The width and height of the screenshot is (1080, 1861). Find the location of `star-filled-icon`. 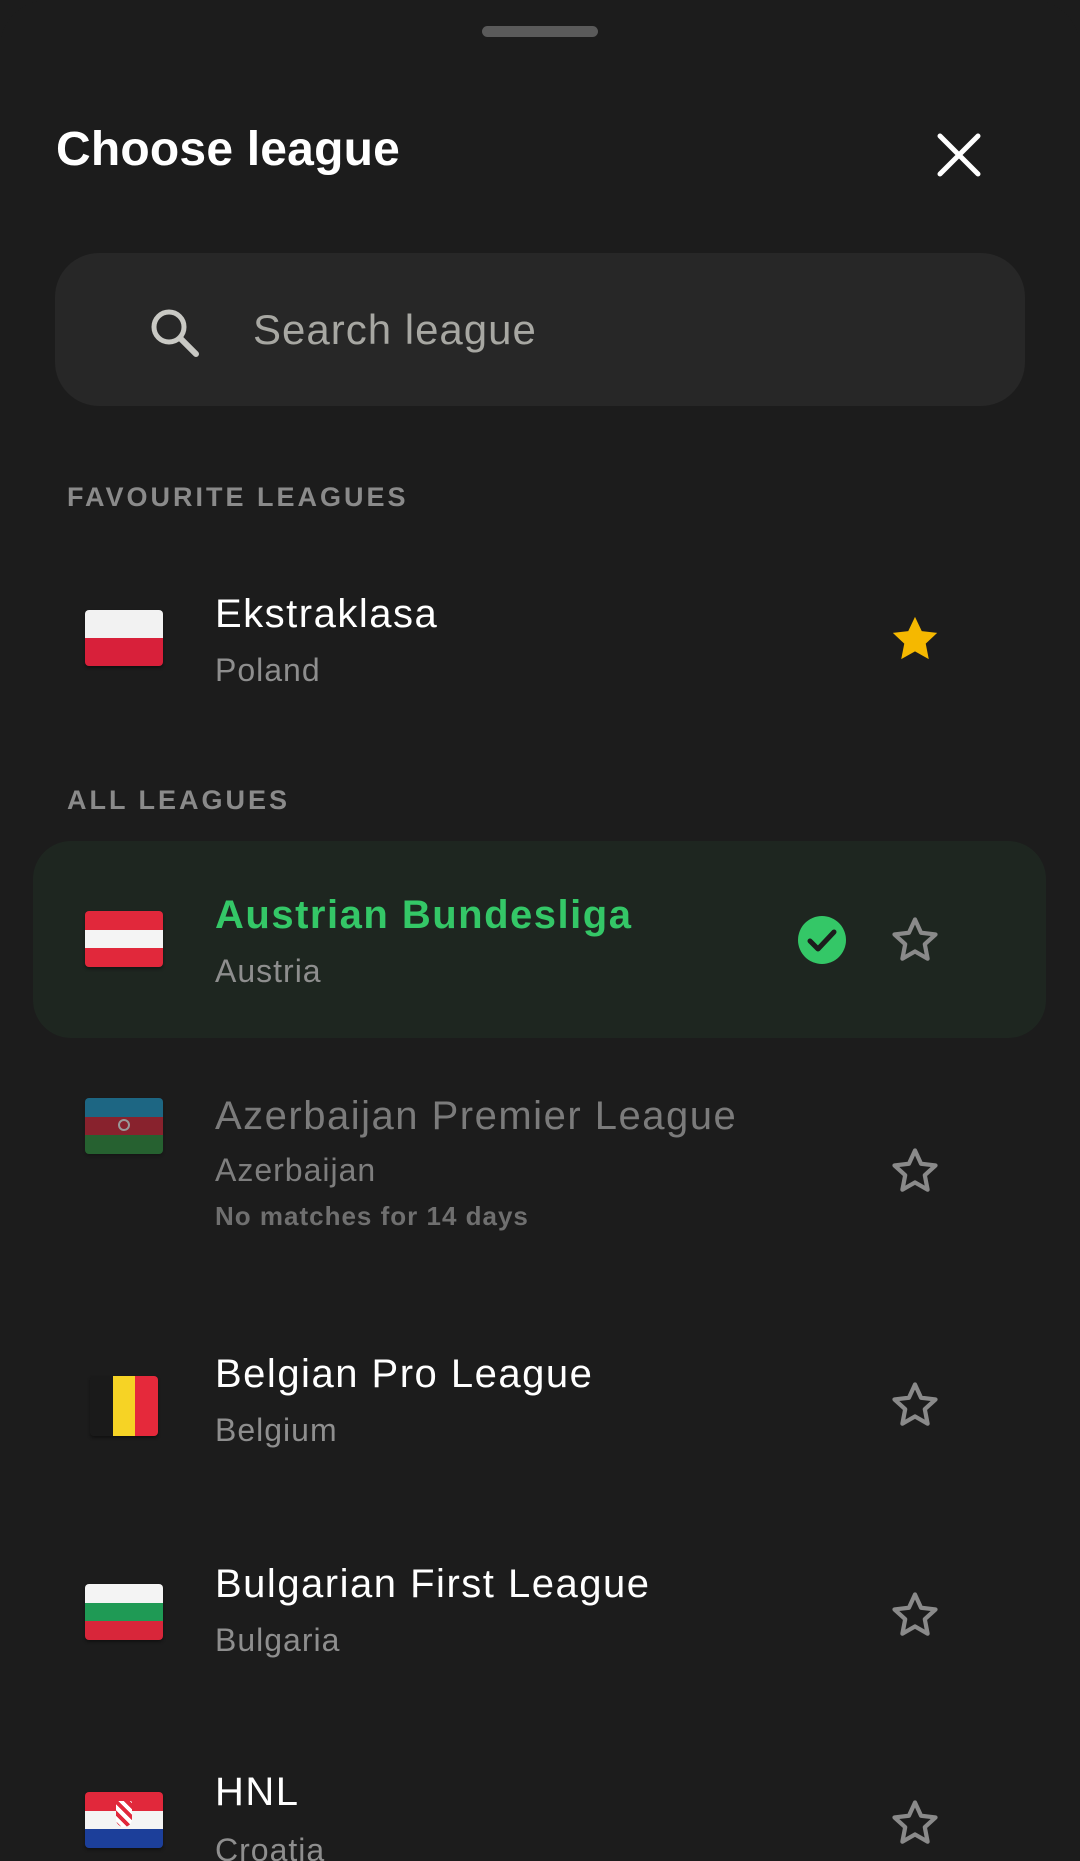

star-filled-icon is located at coordinates (915, 639).